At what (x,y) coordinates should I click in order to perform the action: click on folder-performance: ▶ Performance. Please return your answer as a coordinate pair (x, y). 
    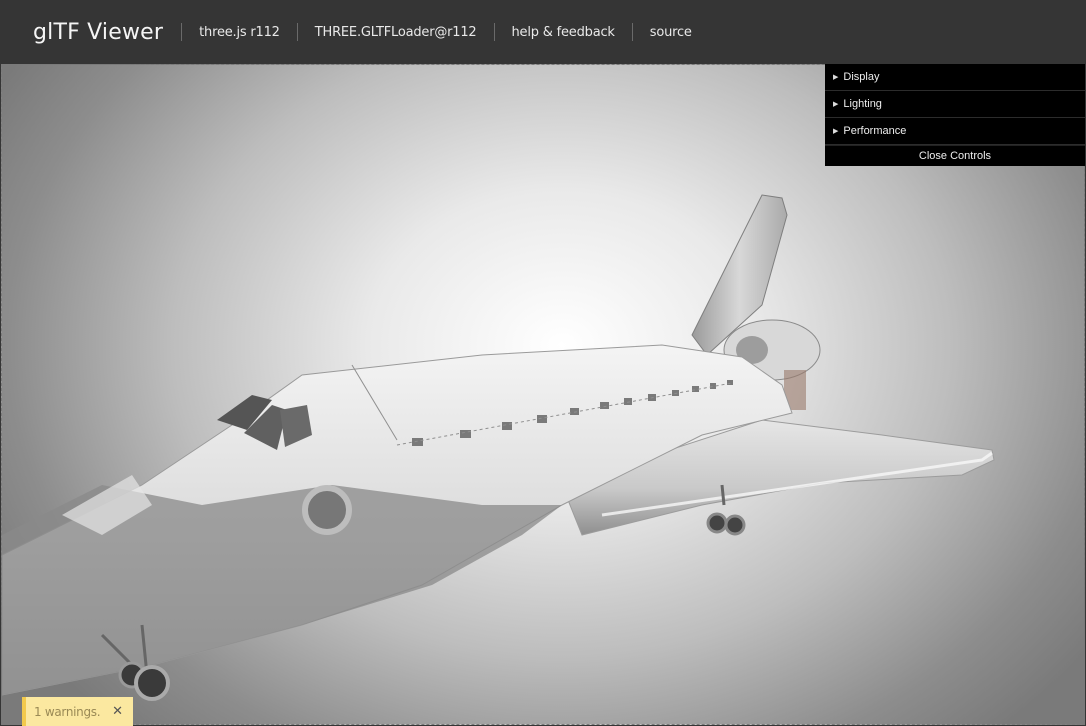
    Looking at the image, I should click on (955, 131).